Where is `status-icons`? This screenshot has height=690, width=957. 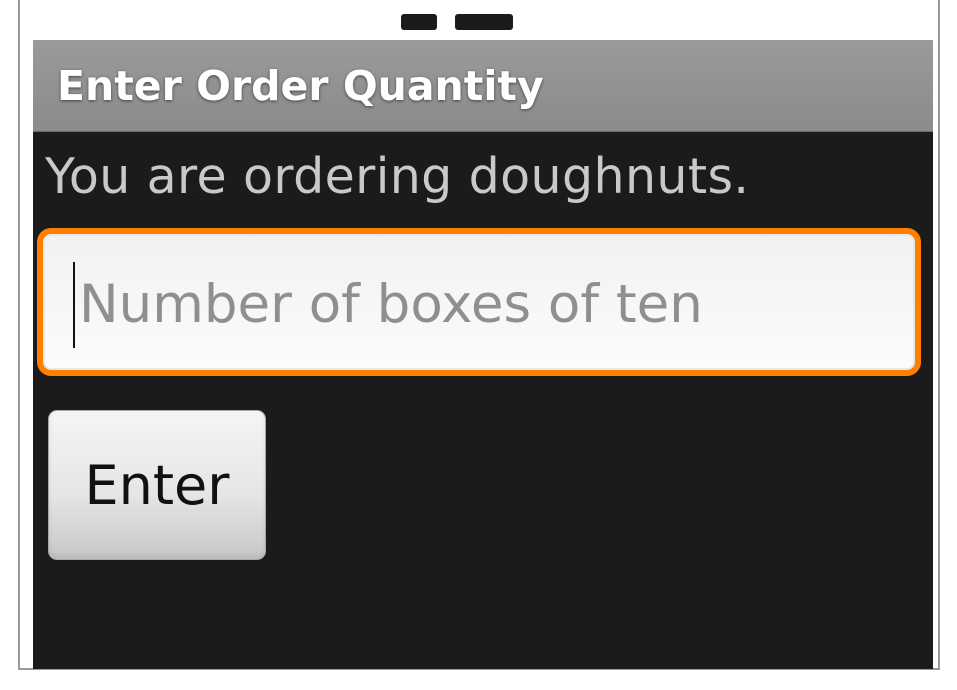 status-icons is located at coordinates (457, 22).